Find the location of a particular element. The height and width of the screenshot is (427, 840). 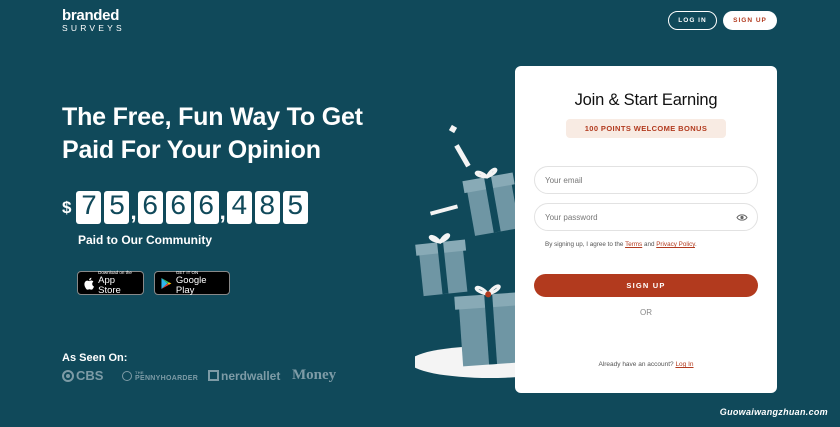

penny-coin-icon is located at coordinates (127, 375).